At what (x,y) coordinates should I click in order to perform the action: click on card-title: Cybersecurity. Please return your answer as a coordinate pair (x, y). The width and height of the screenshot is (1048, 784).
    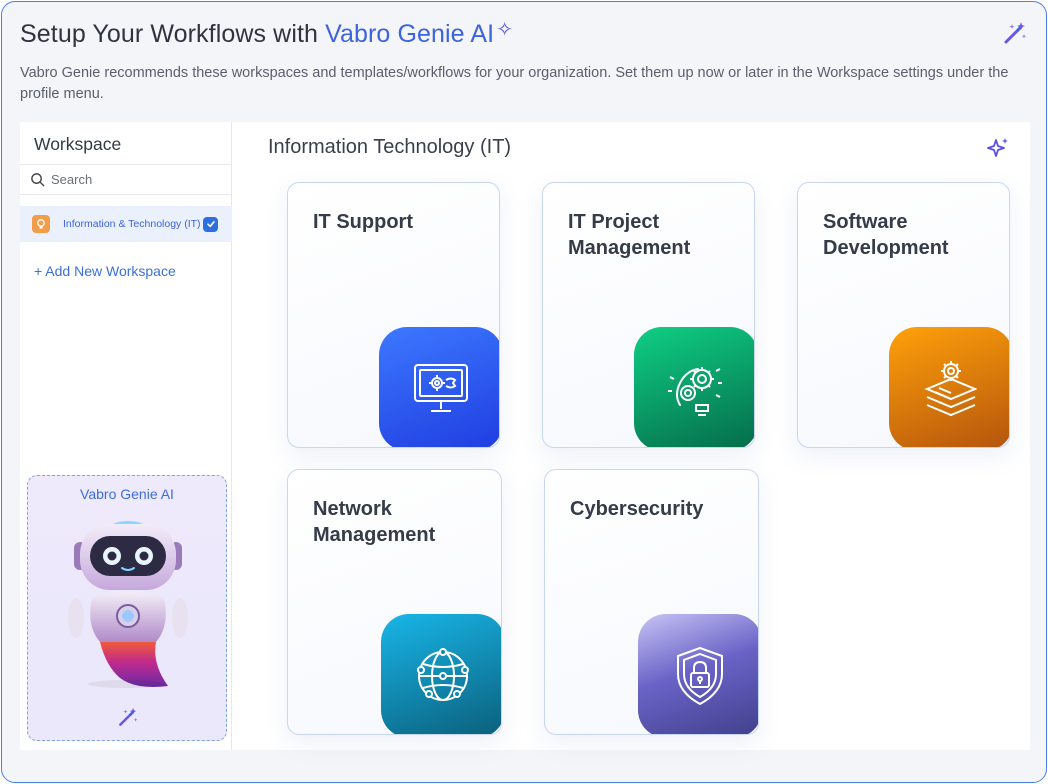
    Looking at the image, I should click on (637, 509).